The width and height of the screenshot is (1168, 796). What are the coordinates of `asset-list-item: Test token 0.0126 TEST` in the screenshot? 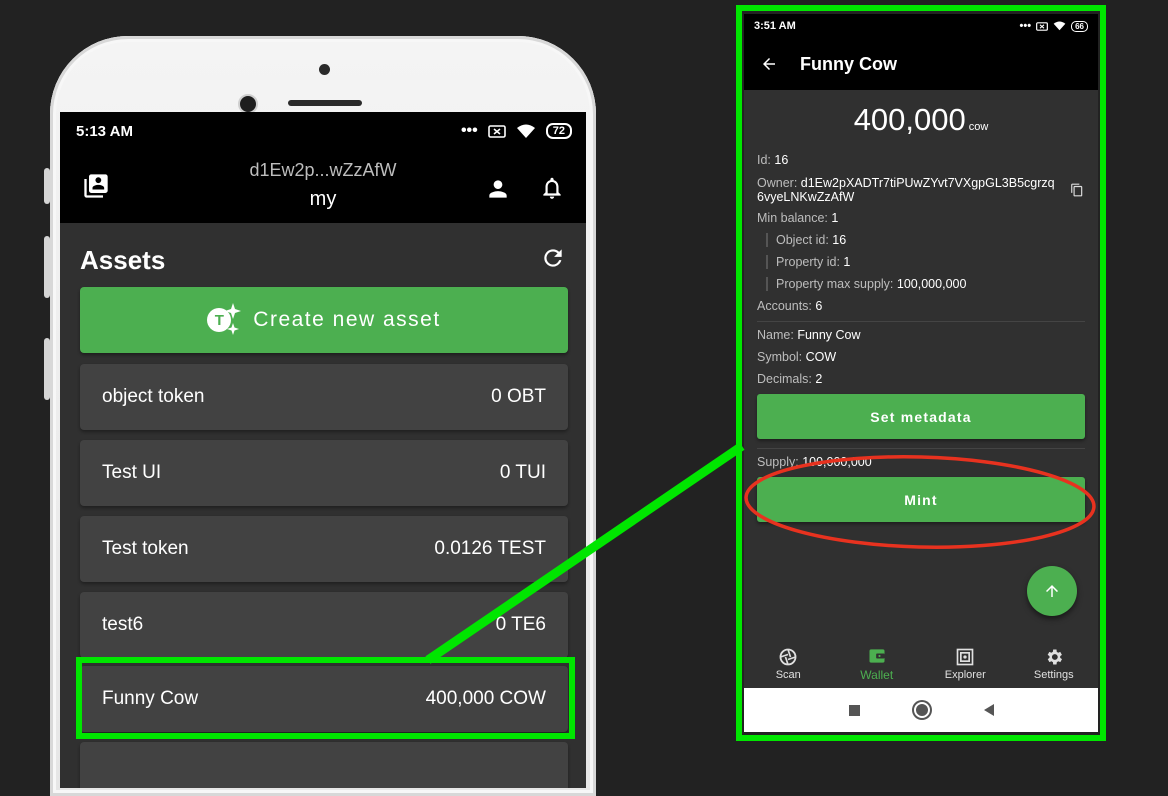 It's located at (324, 549).